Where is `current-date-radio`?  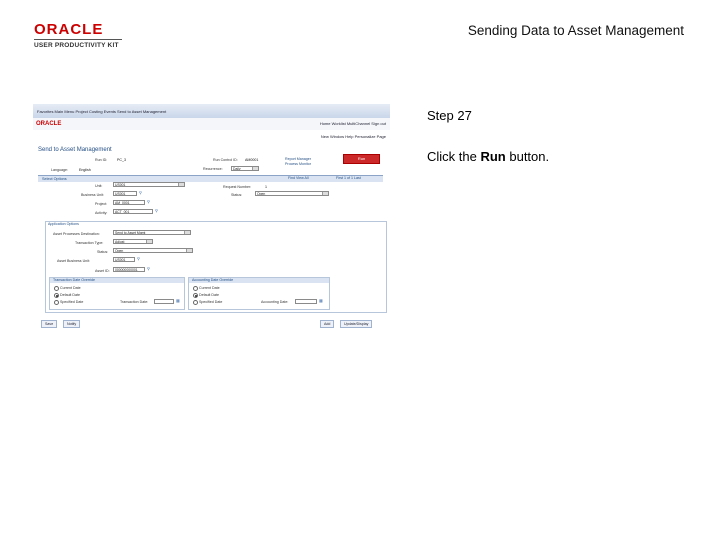
current-date-radio is located at coordinates (56, 288).